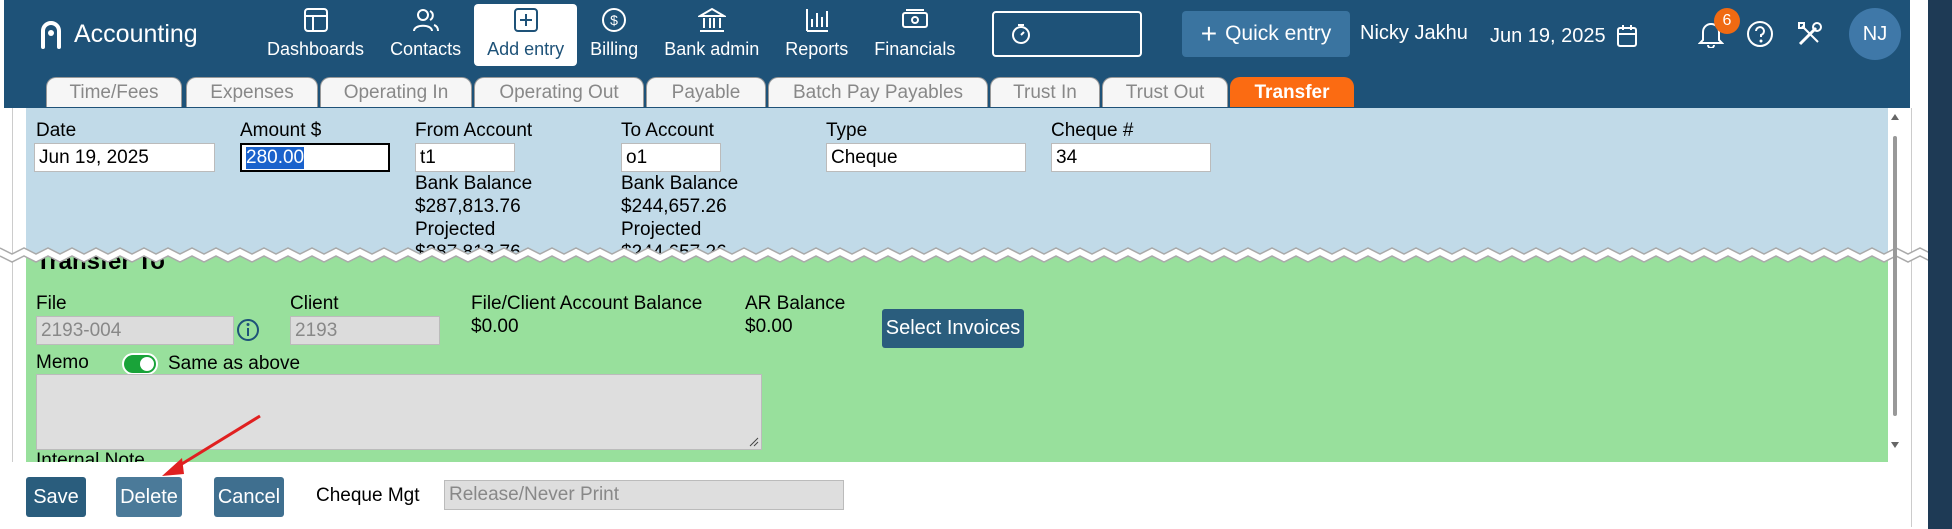 This screenshot has width=1952, height=529. What do you see at coordinates (816, 35) in the screenshot?
I see `nav-reports: Reports` at bounding box center [816, 35].